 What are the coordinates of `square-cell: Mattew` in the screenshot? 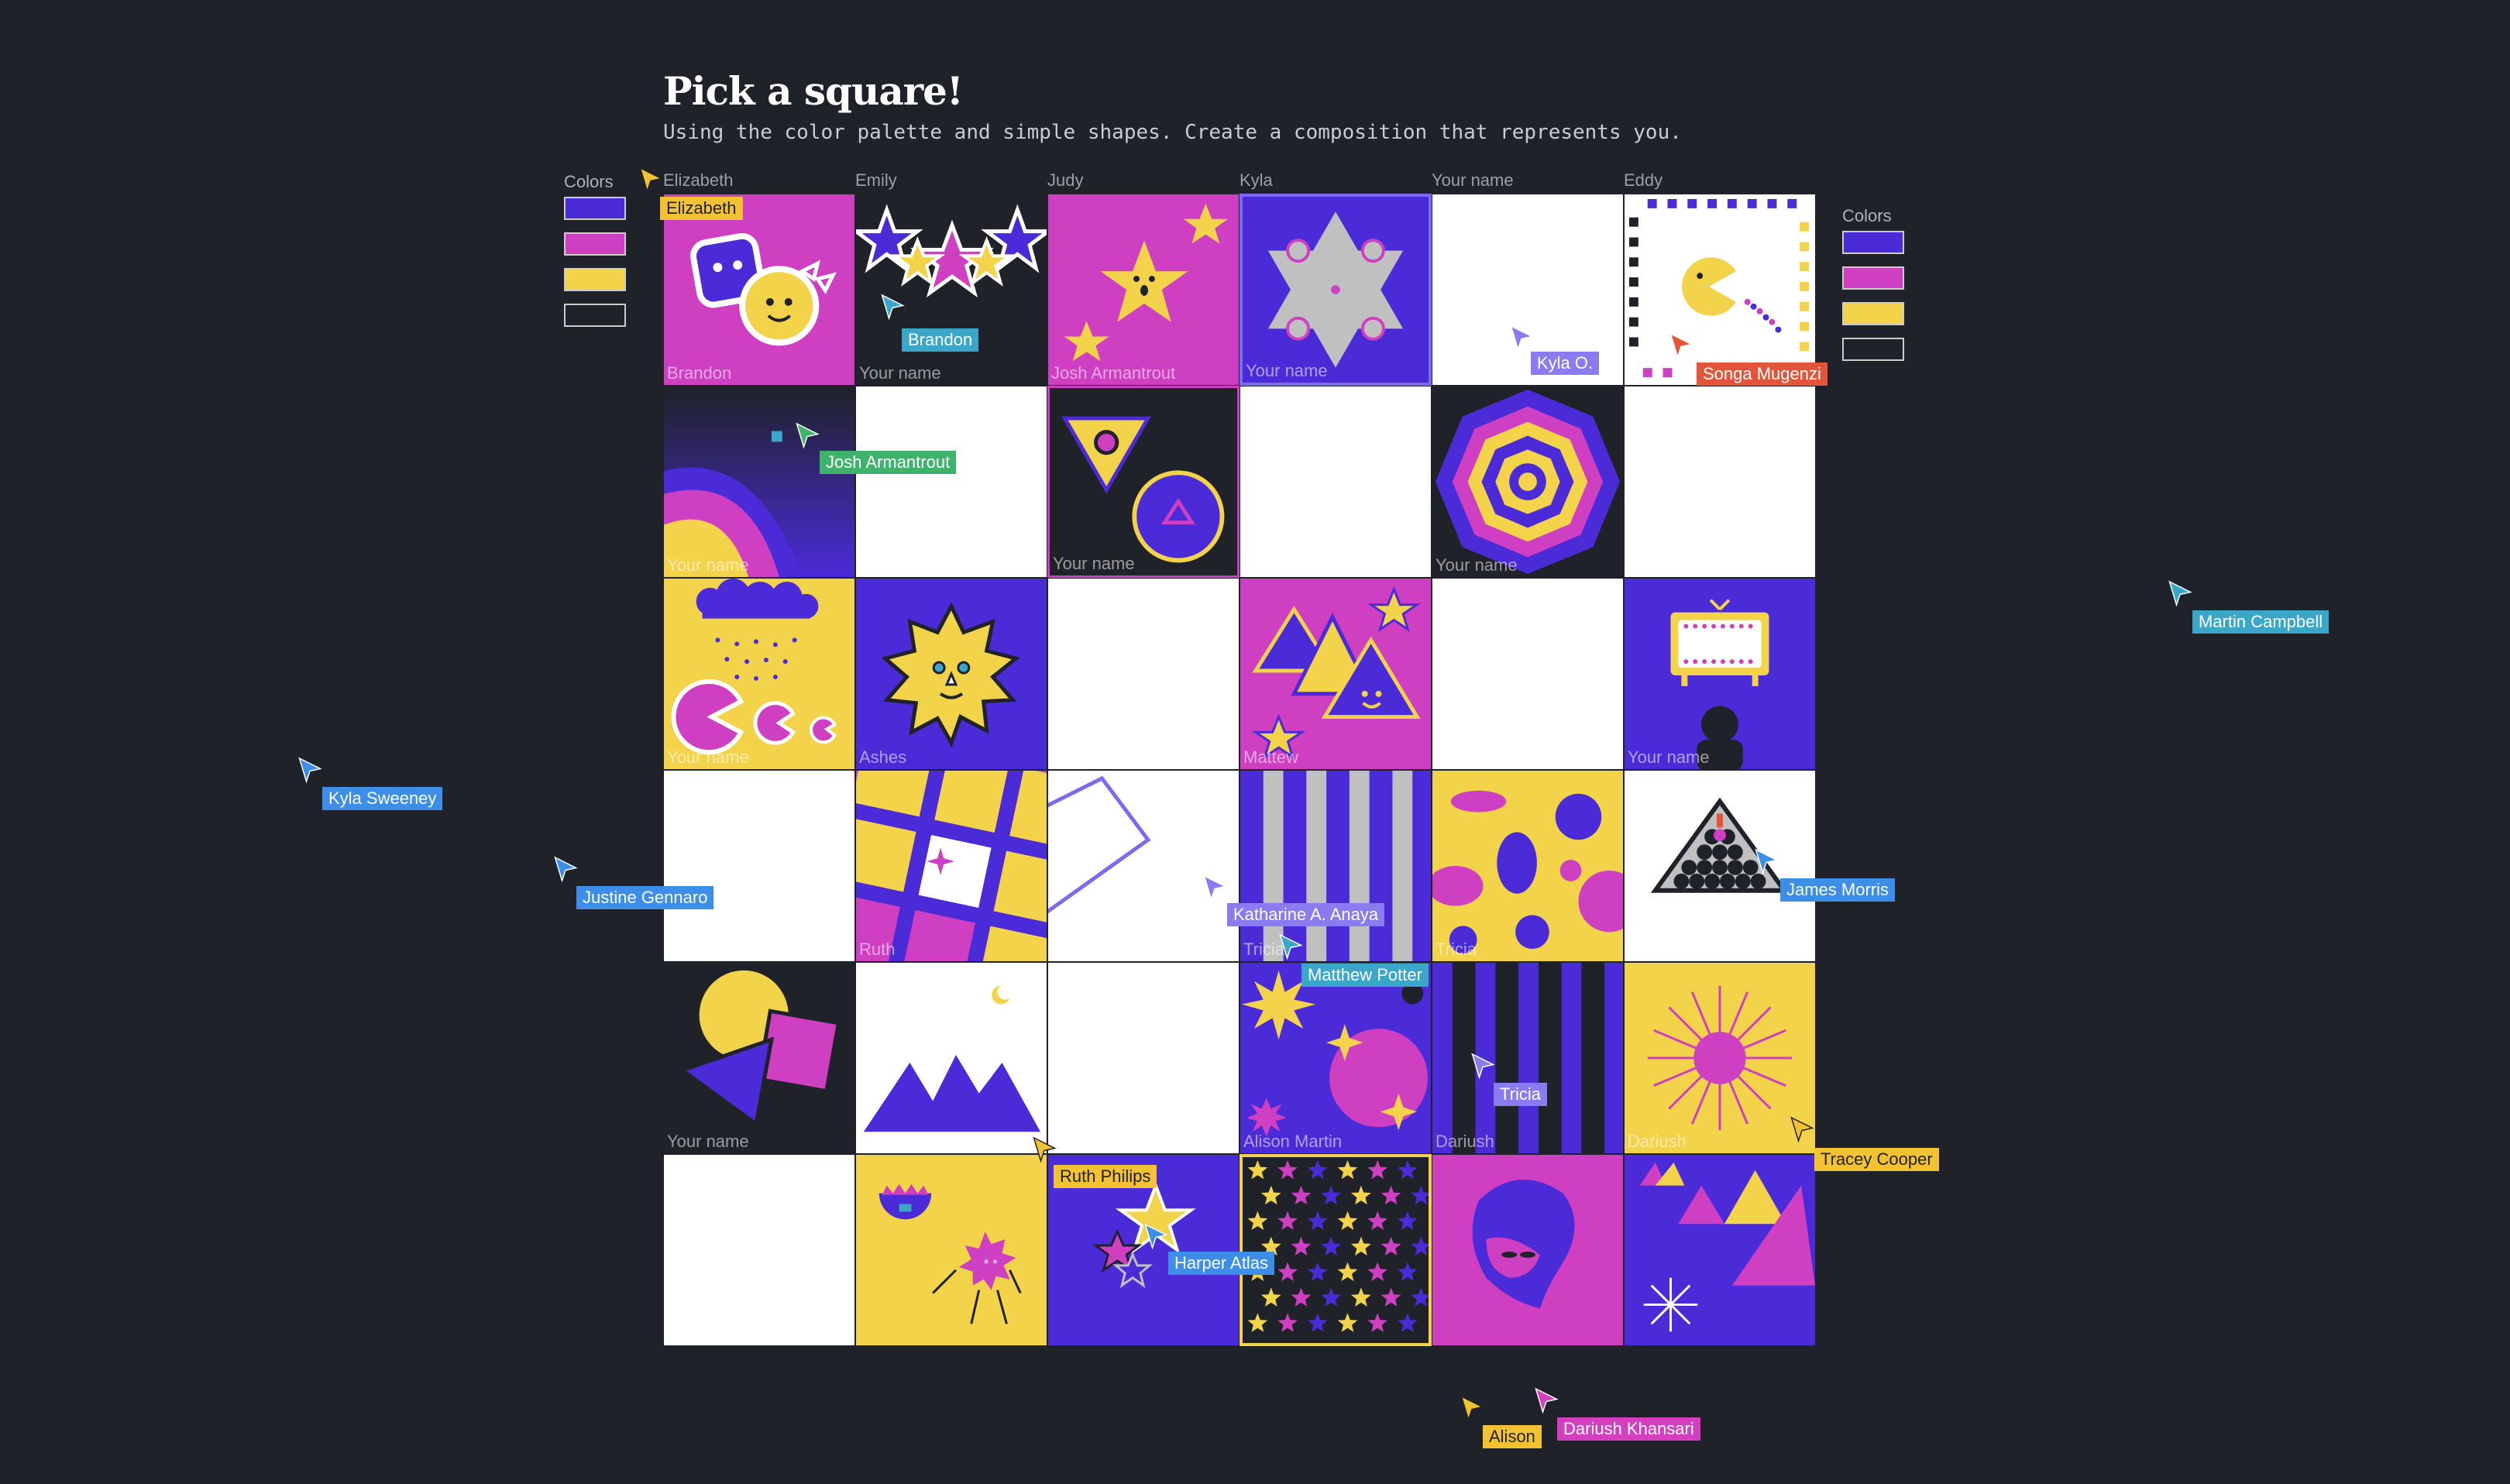 It's located at (1336, 674).